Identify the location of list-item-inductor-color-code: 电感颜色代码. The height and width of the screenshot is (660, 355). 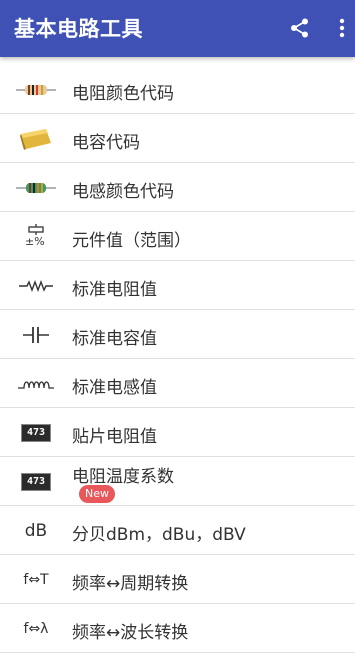
(177, 187).